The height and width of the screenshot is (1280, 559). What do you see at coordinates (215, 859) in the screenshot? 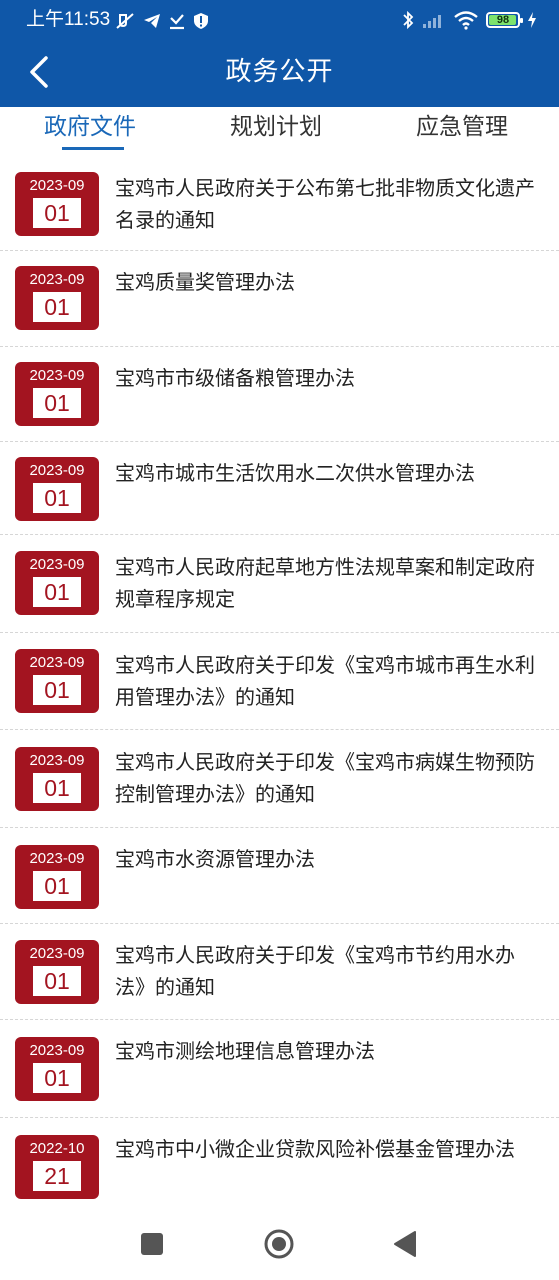
I see `item-title: 宝鸡市水资源管理办法` at bounding box center [215, 859].